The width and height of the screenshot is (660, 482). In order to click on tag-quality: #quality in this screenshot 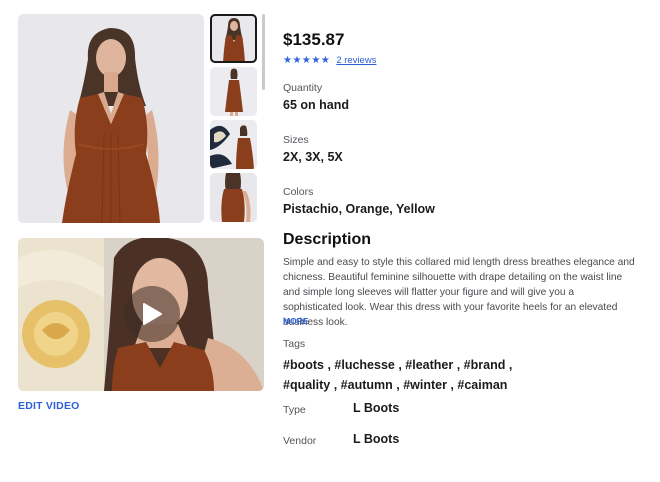, I will do `click(306, 385)`.